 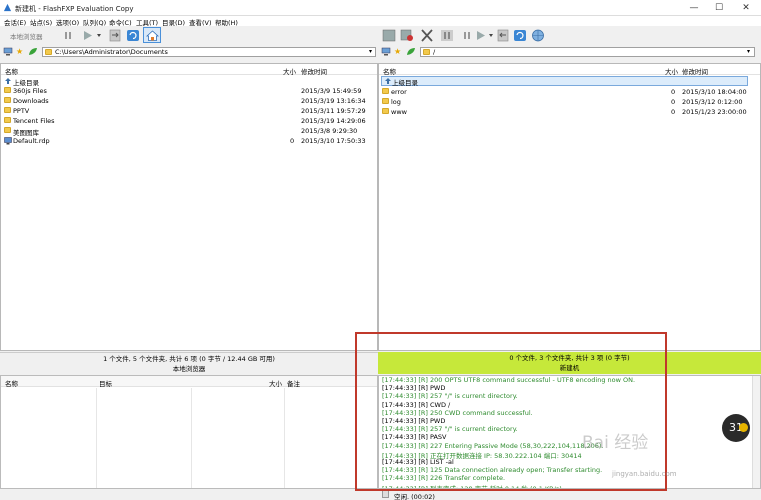 I want to click on left-path-field: C:\Users\Administrator\Documents, so click(x=209, y=52).